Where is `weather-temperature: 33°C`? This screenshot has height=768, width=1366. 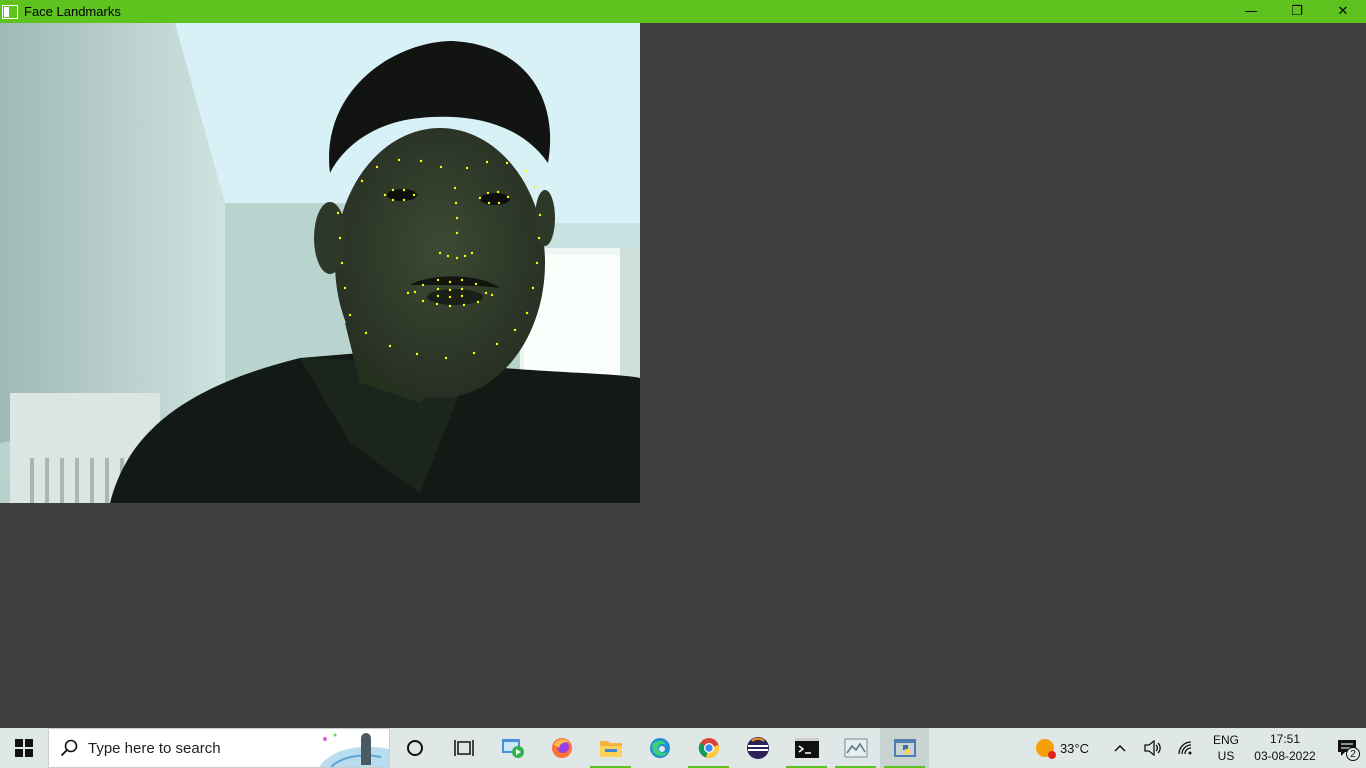 weather-temperature: 33°C is located at coordinates (1074, 748).